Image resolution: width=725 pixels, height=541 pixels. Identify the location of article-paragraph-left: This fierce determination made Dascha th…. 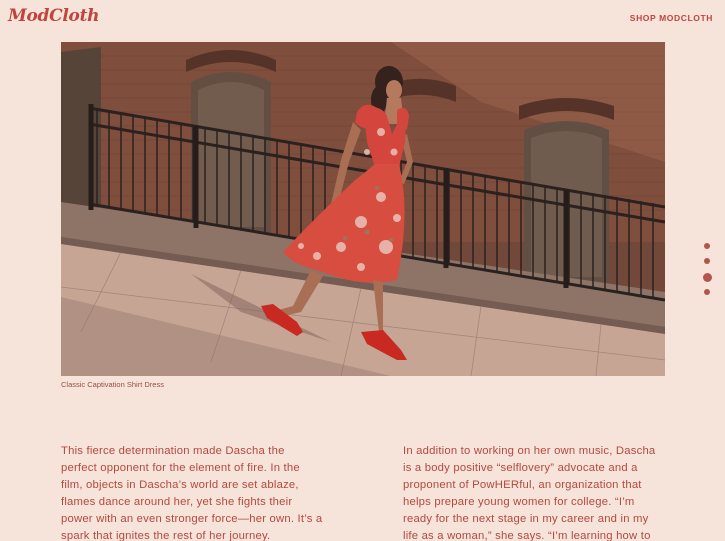
(192, 493).